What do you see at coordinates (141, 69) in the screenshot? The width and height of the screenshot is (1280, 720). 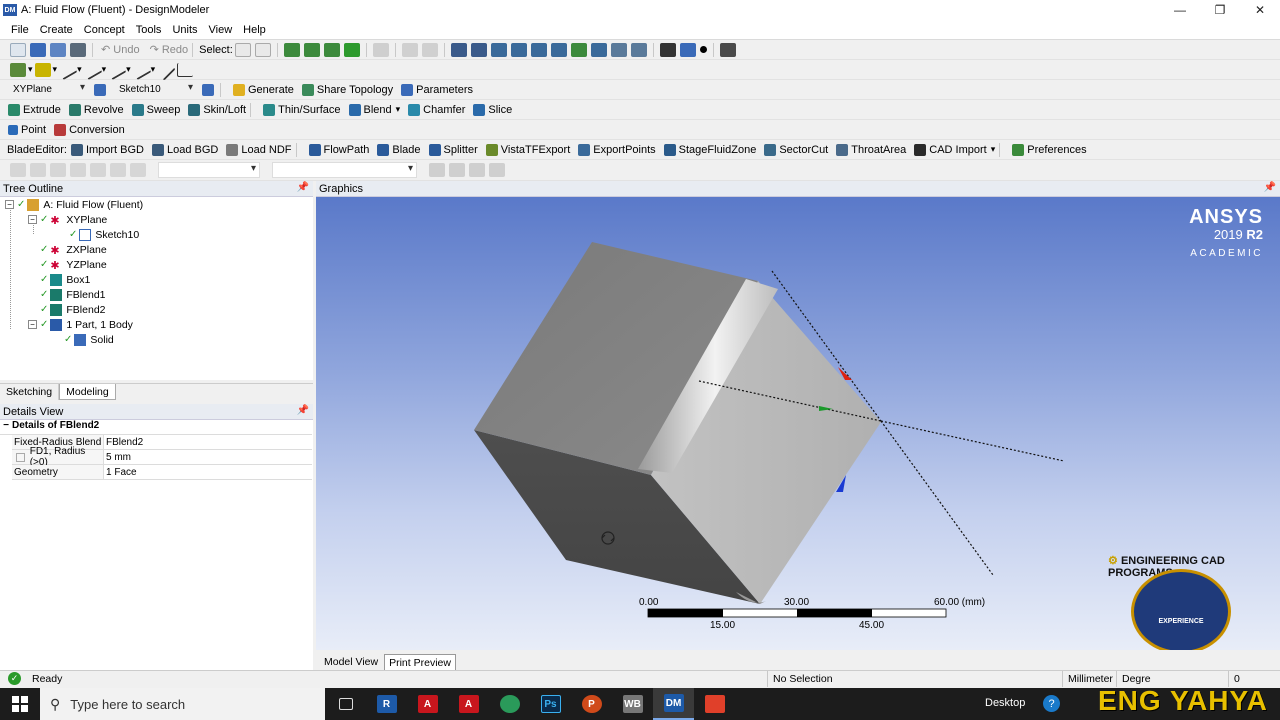 I see `edge-spline-icon` at bounding box center [141, 69].